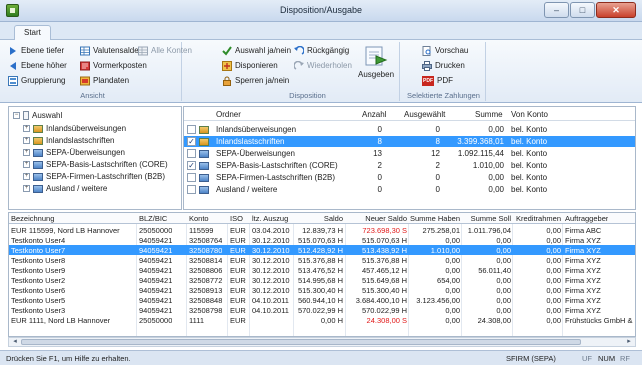 This screenshot has height=365, width=642. Describe the element at coordinates (250, 65) in the screenshot. I see `disponieren-button: Disponieren` at that location.